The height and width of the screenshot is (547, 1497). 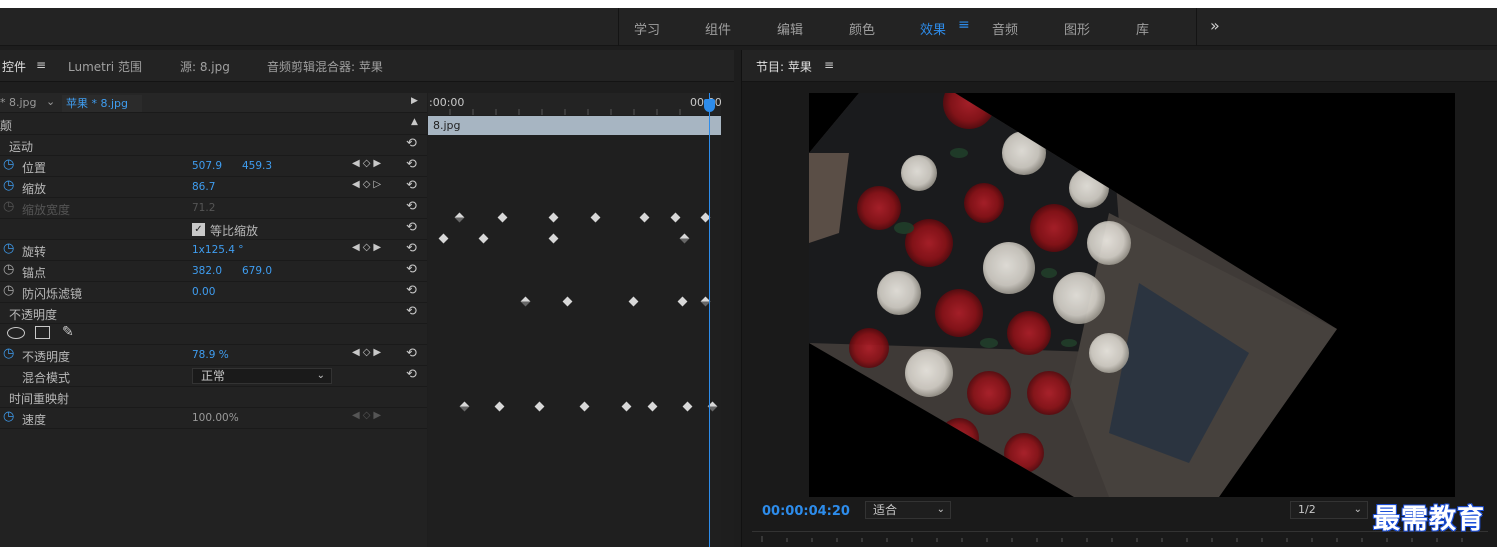 I want to click on antiflicker-value: 0.00, so click(x=203, y=292).